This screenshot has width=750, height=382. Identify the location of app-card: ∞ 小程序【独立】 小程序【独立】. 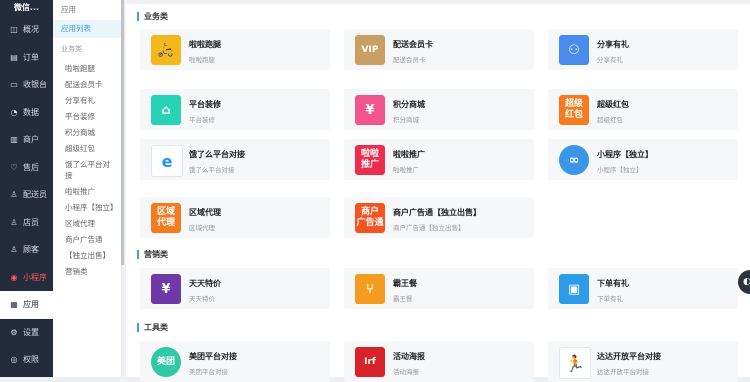
(643, 159).